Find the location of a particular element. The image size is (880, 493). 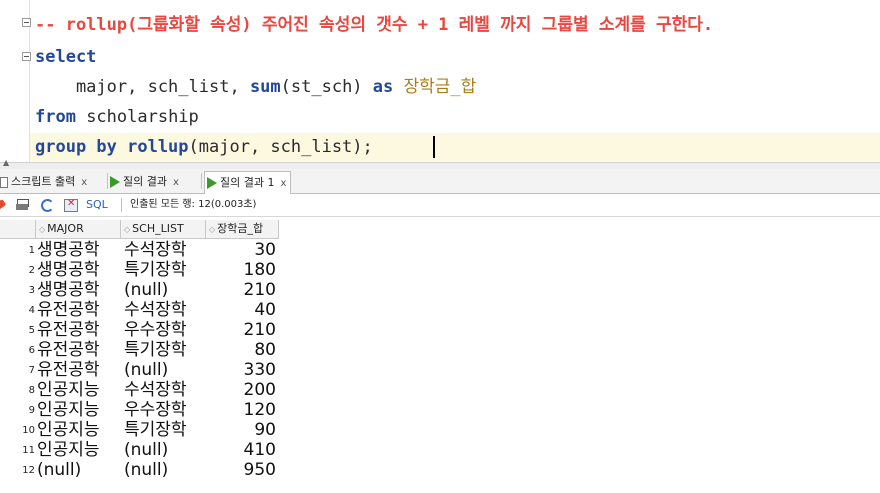

print-icon is located at coordinates (23, 205).